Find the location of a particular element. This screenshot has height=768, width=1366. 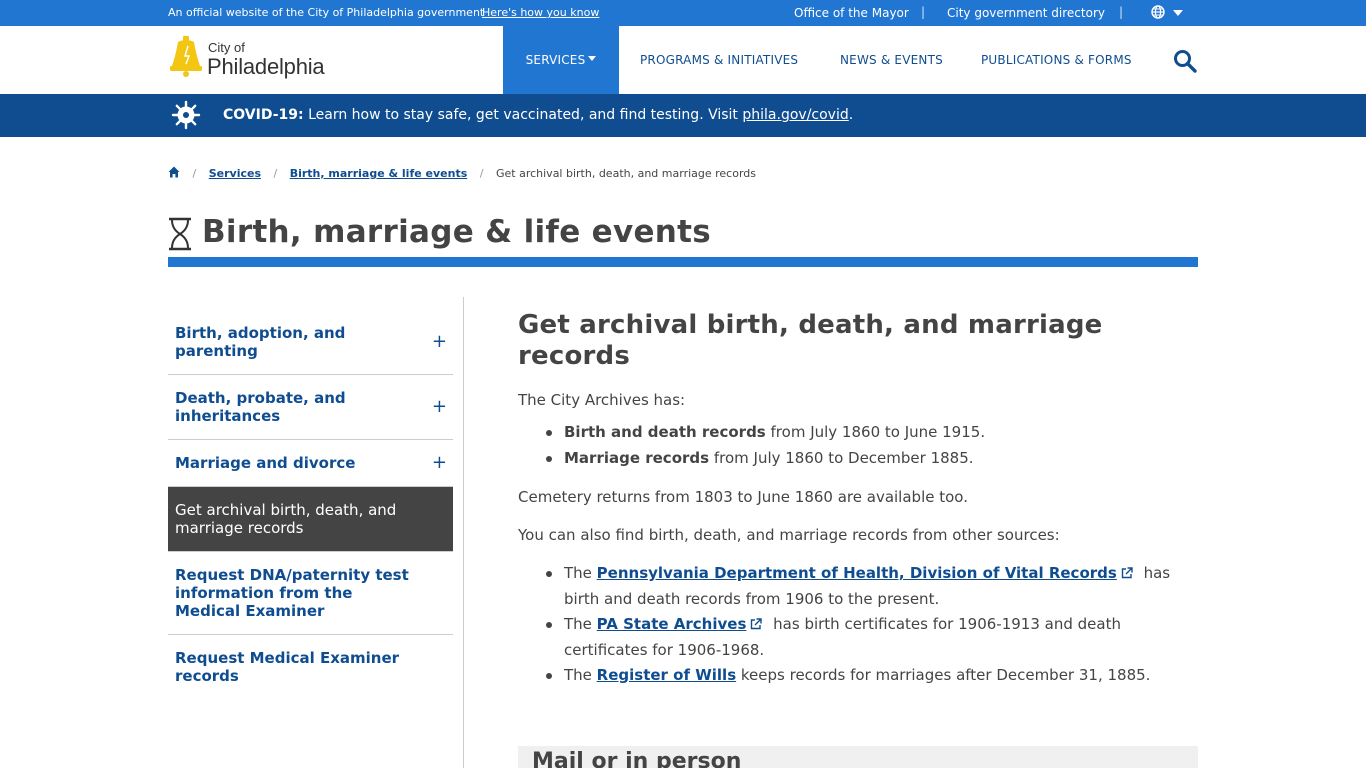

list-item-text: from July 1860 to June 1915. is located at coordinates (875, 432).